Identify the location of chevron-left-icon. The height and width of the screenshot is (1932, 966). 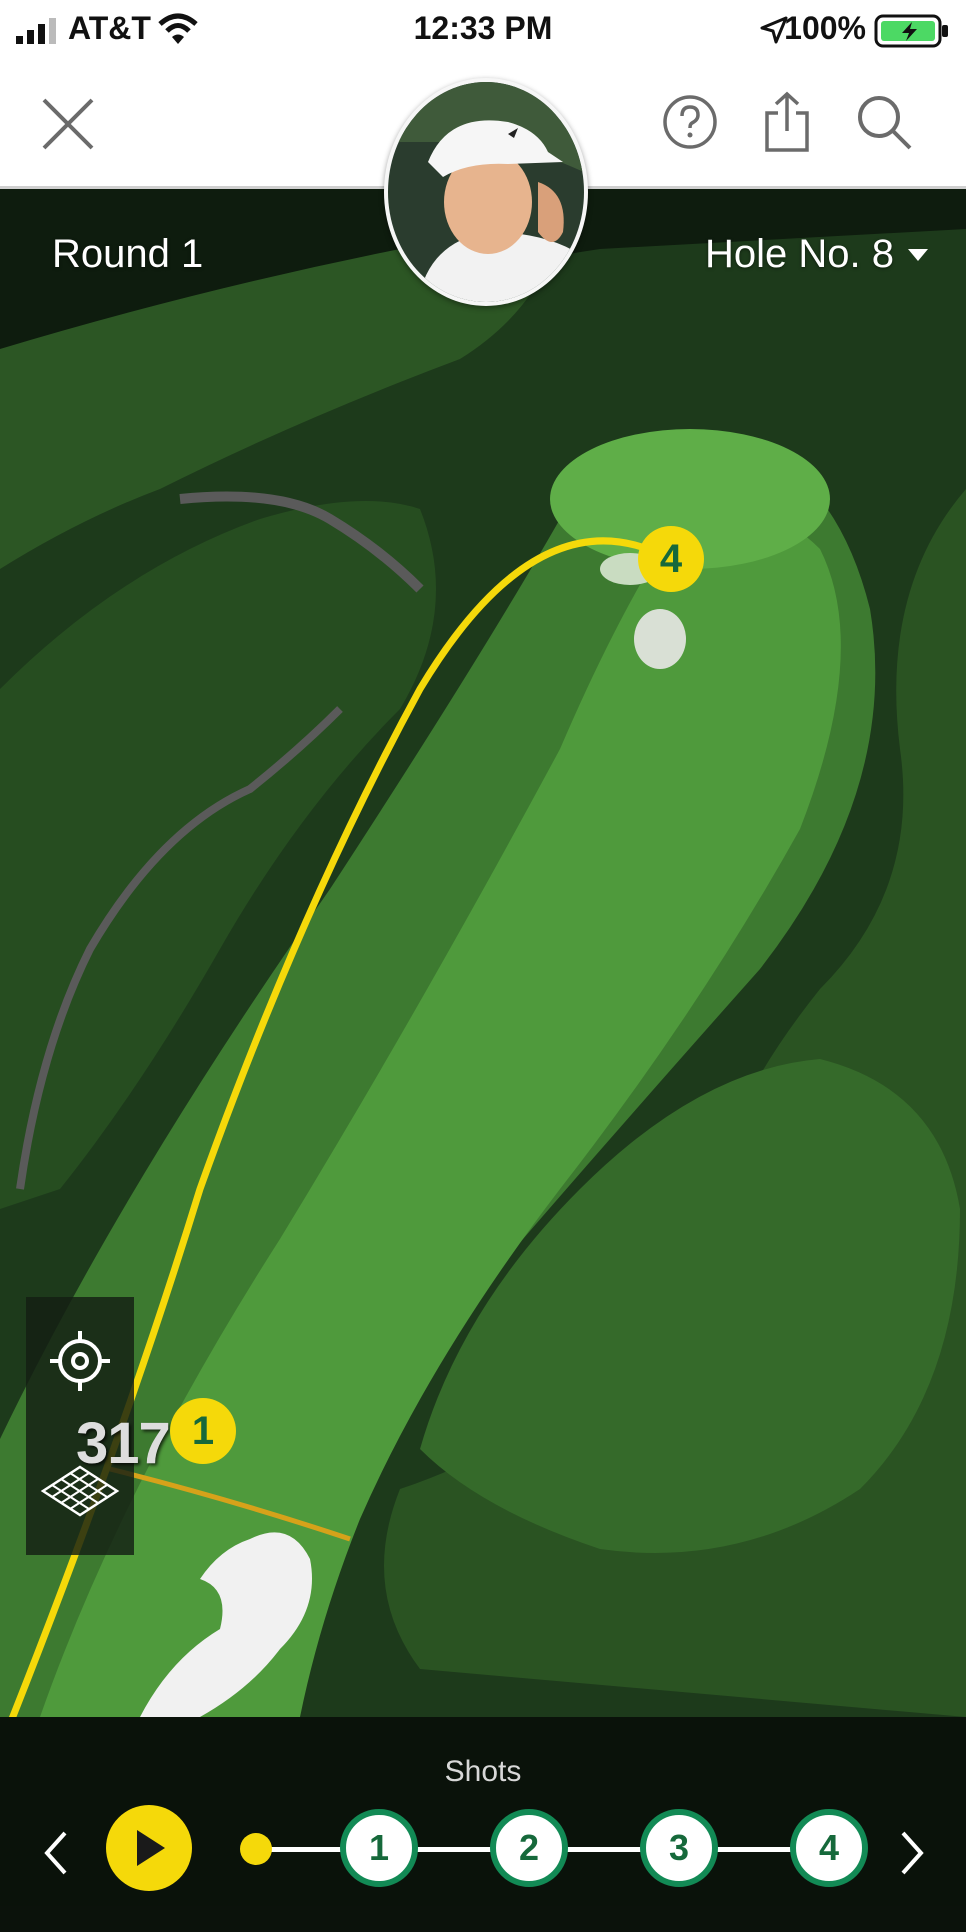
(55, 1853).